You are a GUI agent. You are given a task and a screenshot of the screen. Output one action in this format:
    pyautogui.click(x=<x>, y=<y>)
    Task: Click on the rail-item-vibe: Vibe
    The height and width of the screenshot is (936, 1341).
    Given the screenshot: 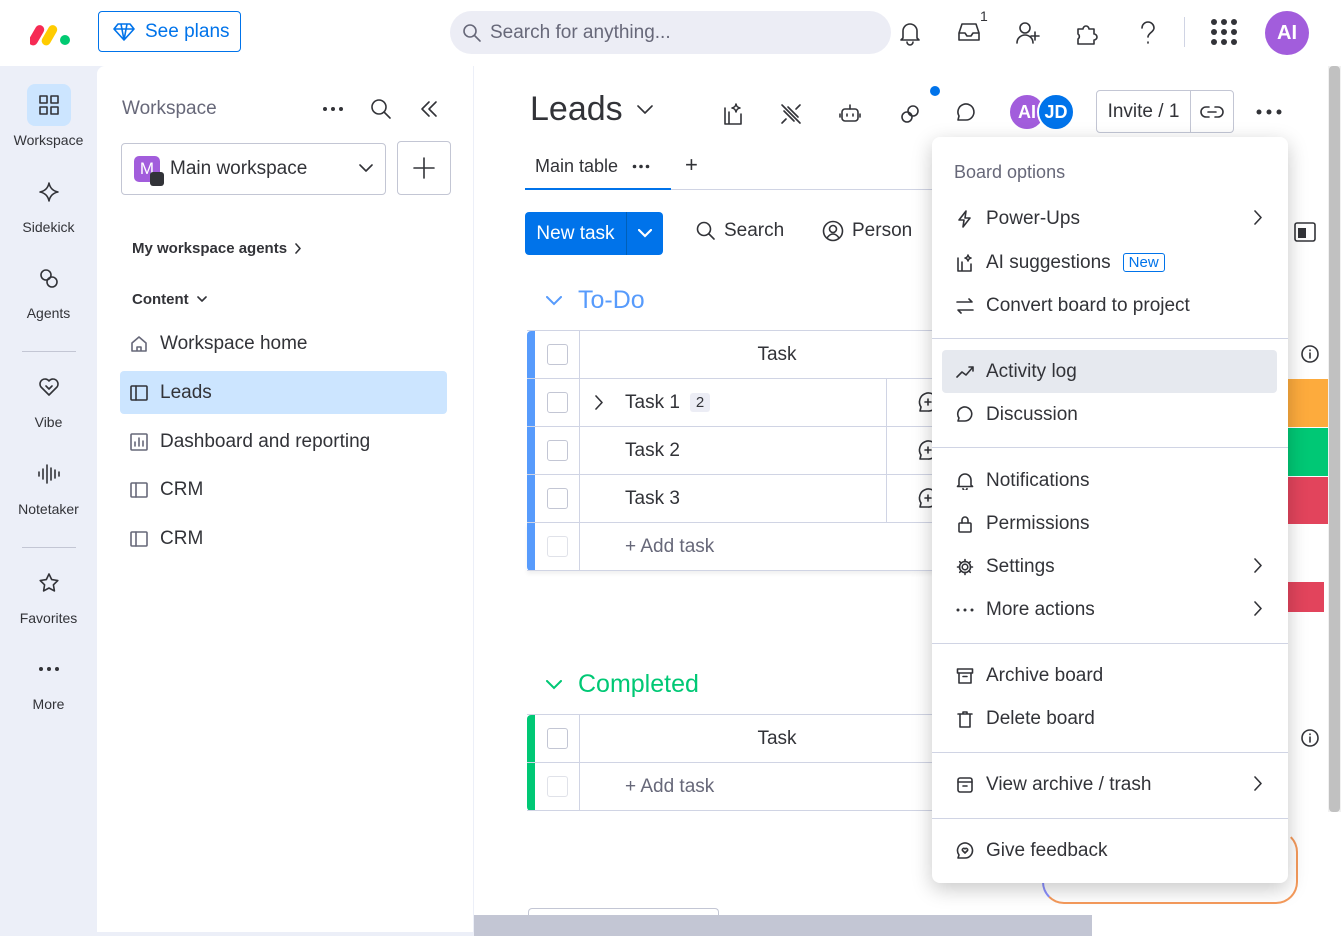 What is the action you would take?
    pyautogui.click(x=48, y=398)
    